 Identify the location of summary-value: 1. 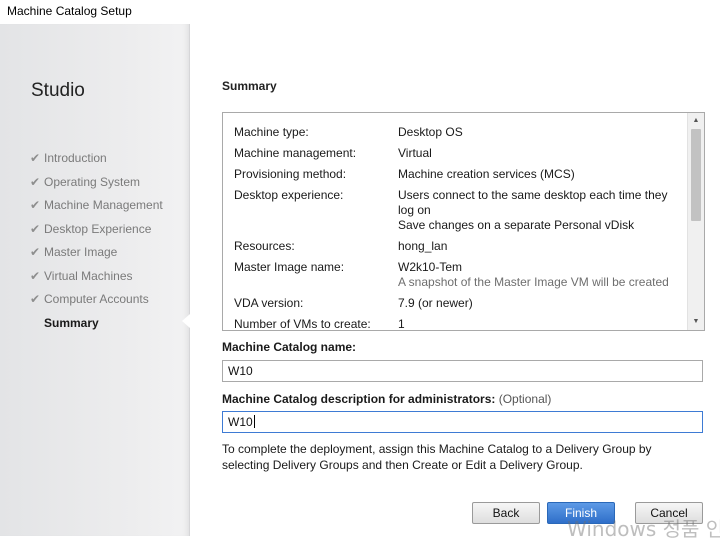
(401, 324).